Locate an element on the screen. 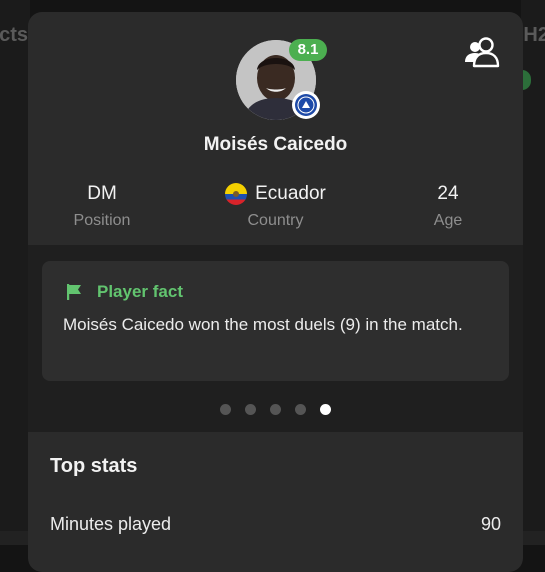  ecuador-flag-icon is located at coordinates (236, 194).